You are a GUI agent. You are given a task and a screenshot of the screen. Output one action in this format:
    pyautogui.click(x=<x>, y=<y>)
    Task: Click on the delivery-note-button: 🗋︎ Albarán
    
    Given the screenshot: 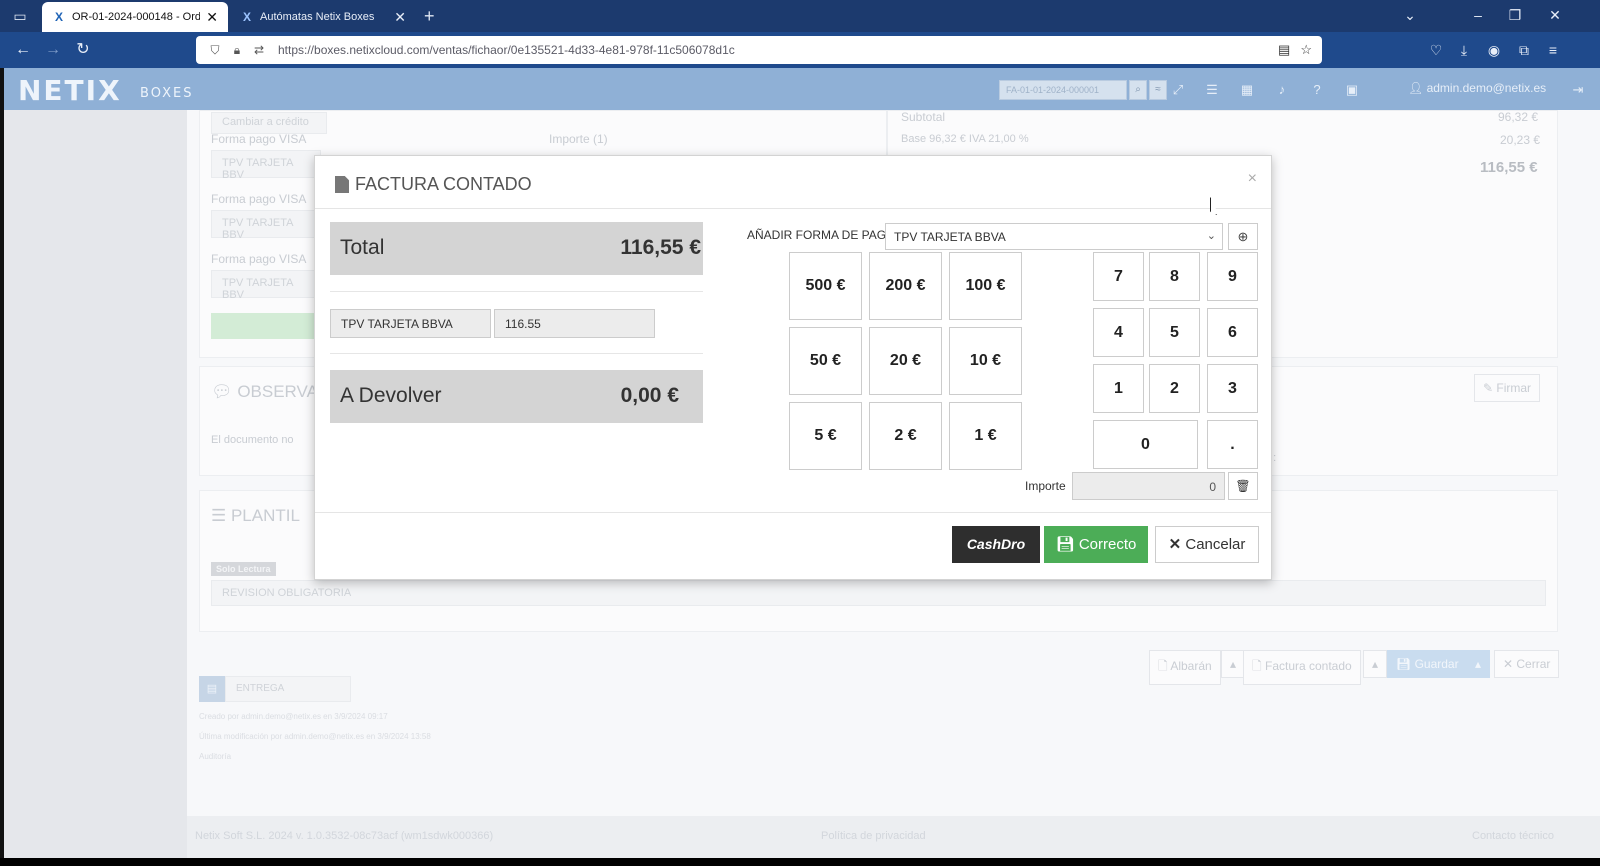 What is the action you would take?
    pyautogui.click(x=1185, y=667)
    